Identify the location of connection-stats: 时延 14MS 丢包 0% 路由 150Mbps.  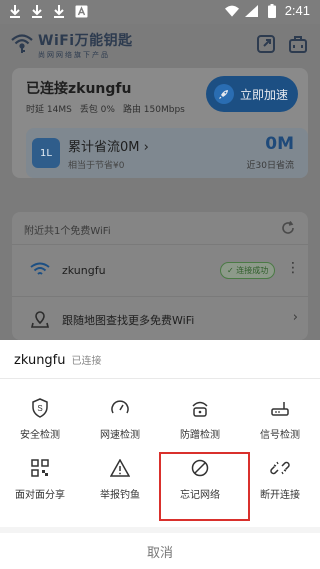
(105, 108).